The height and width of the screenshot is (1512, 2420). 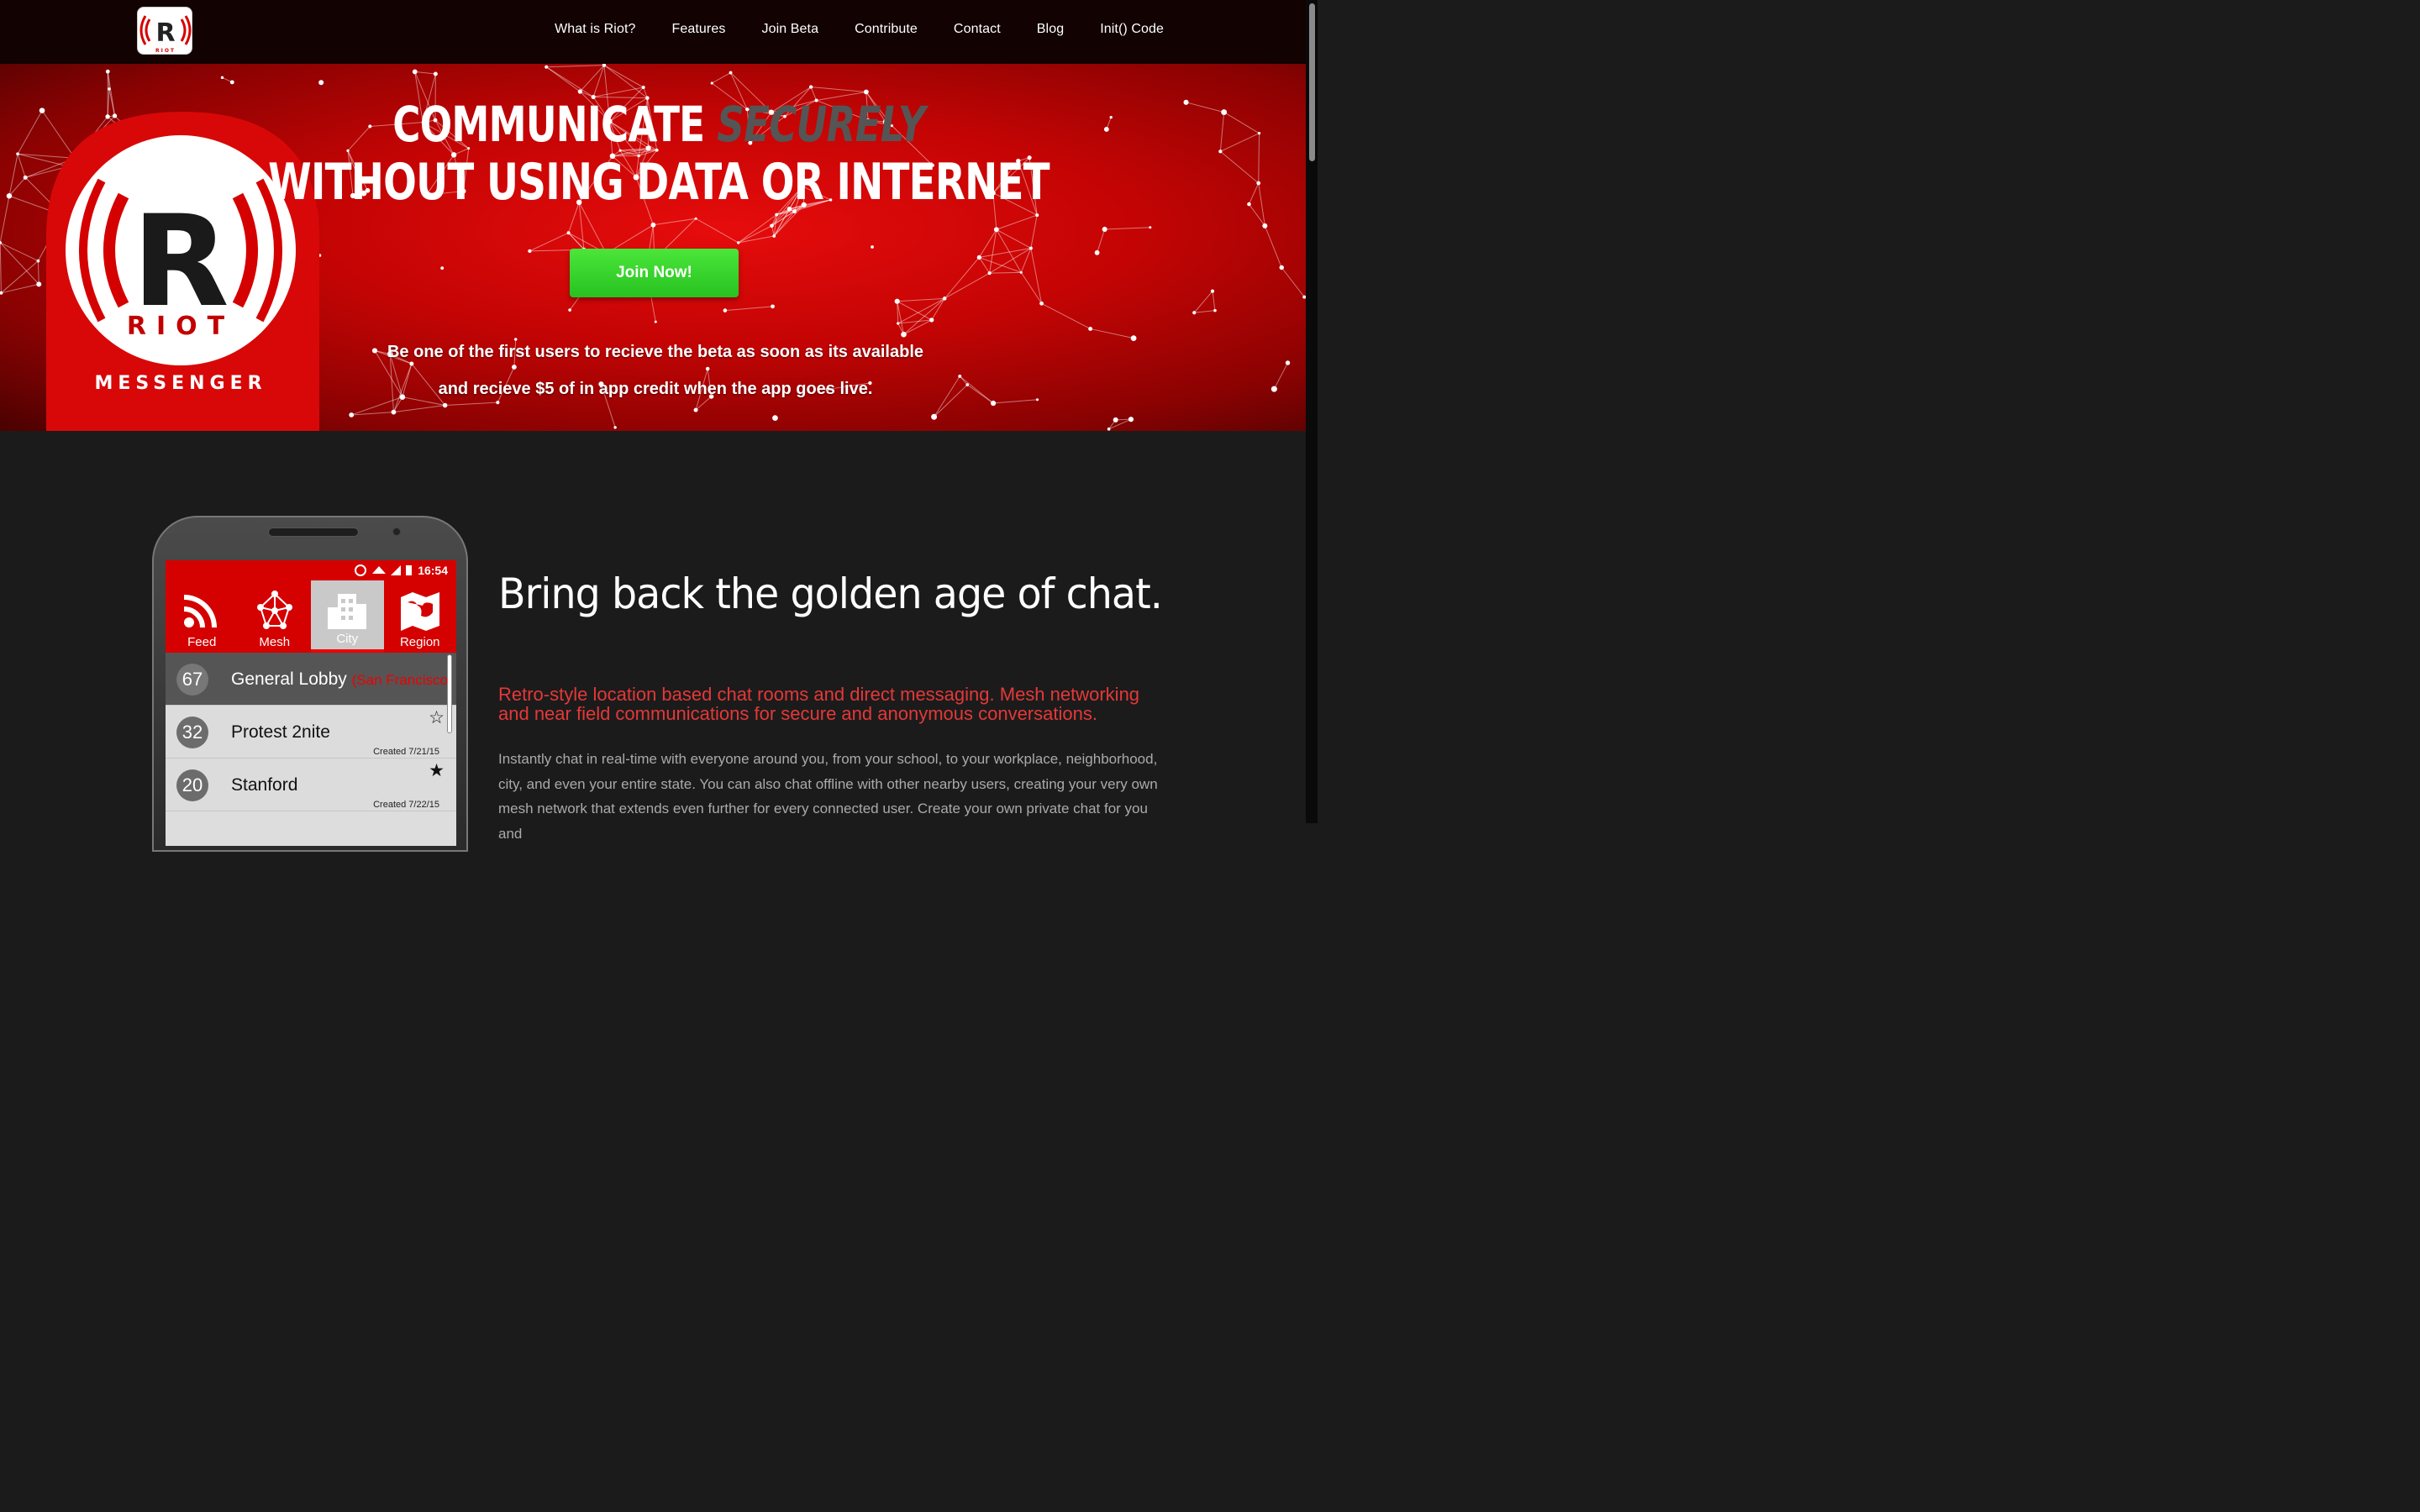 I want to click on favorite-star-icon: ☆, so click(x=437, y=717).